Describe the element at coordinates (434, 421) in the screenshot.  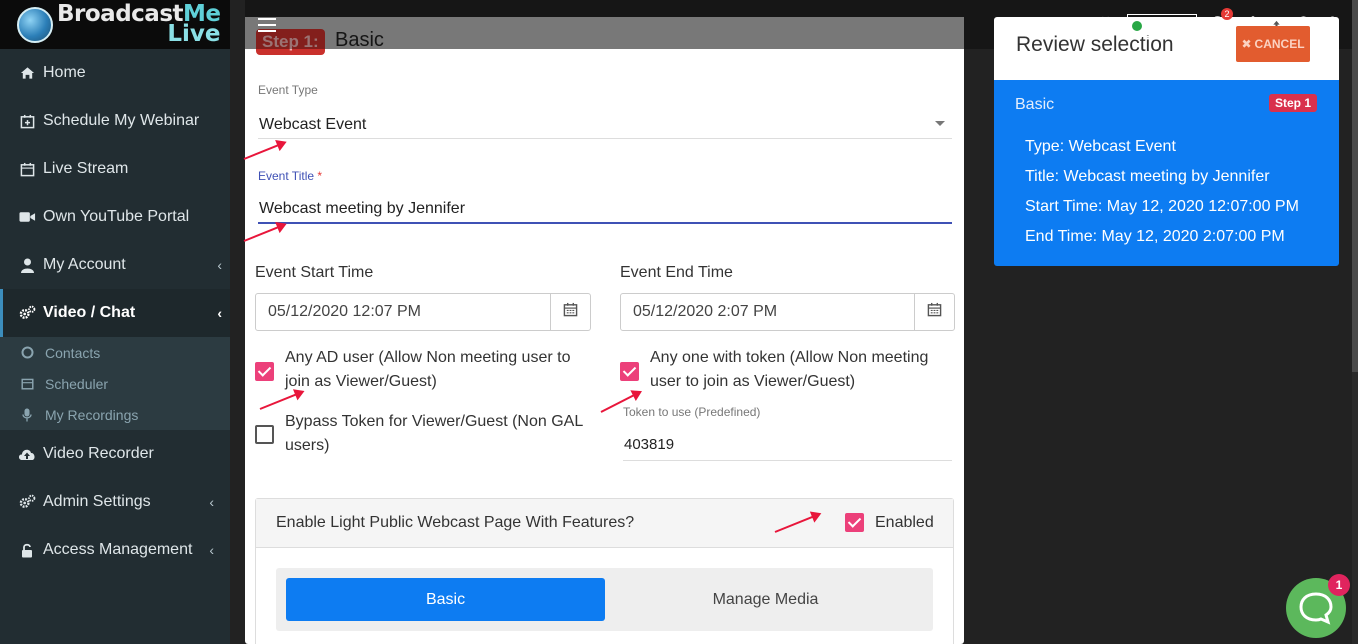
I see `bypass-token-label-line1: Bypass Token for Viewer/Guest (Non GAL` at that location.